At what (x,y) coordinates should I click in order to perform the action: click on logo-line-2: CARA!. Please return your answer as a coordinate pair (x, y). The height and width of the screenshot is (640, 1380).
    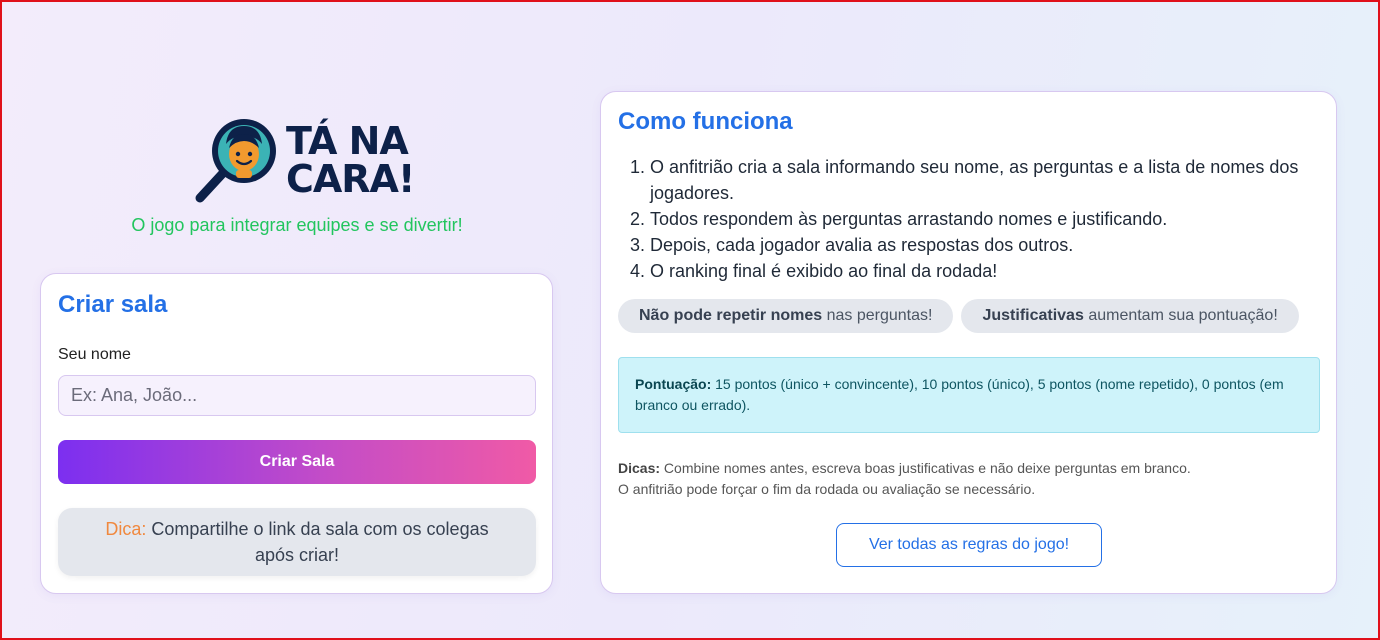
    Looking at the image, I should click on (350, 179).